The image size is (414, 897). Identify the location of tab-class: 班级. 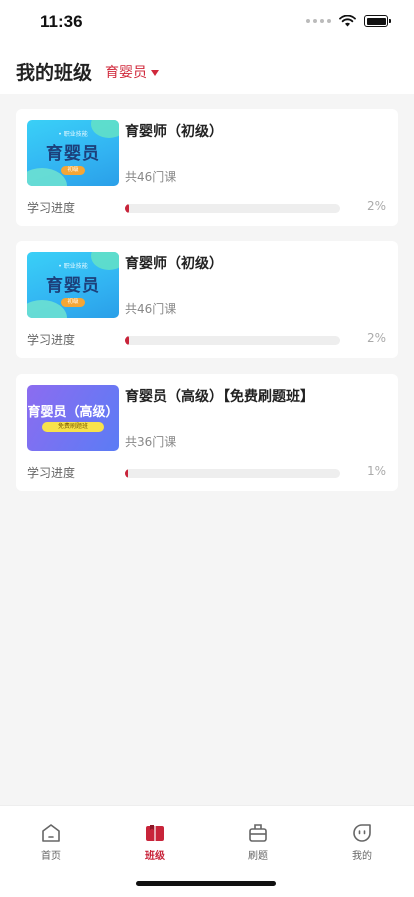
(155, 842).